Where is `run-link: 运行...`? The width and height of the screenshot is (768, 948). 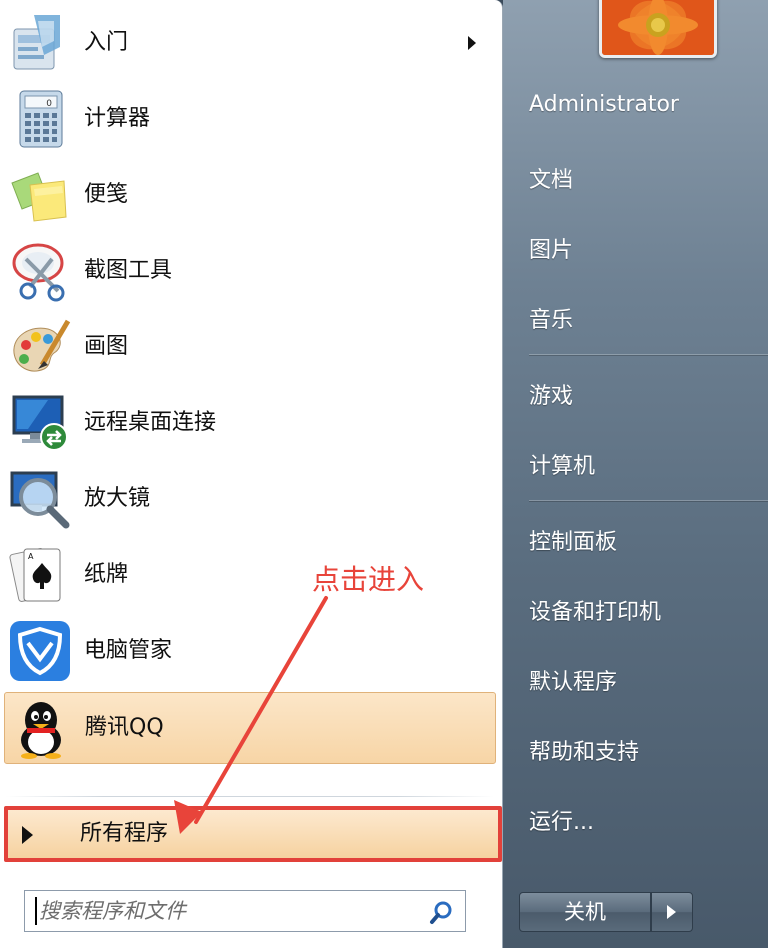
run-link: 运行... is located at coordinates (561, 820).